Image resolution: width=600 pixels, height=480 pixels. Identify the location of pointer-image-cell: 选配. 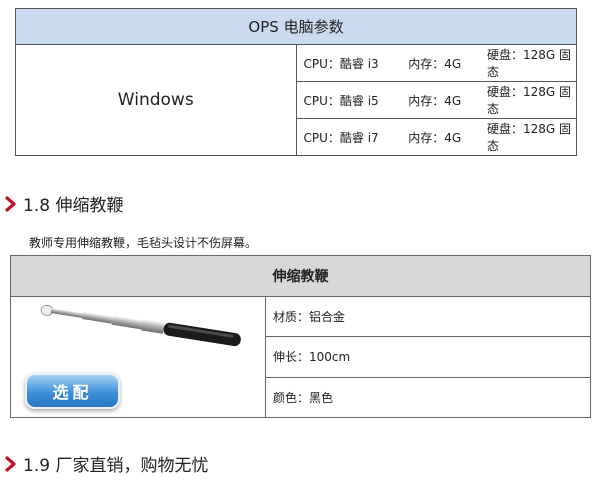
(138, 357).